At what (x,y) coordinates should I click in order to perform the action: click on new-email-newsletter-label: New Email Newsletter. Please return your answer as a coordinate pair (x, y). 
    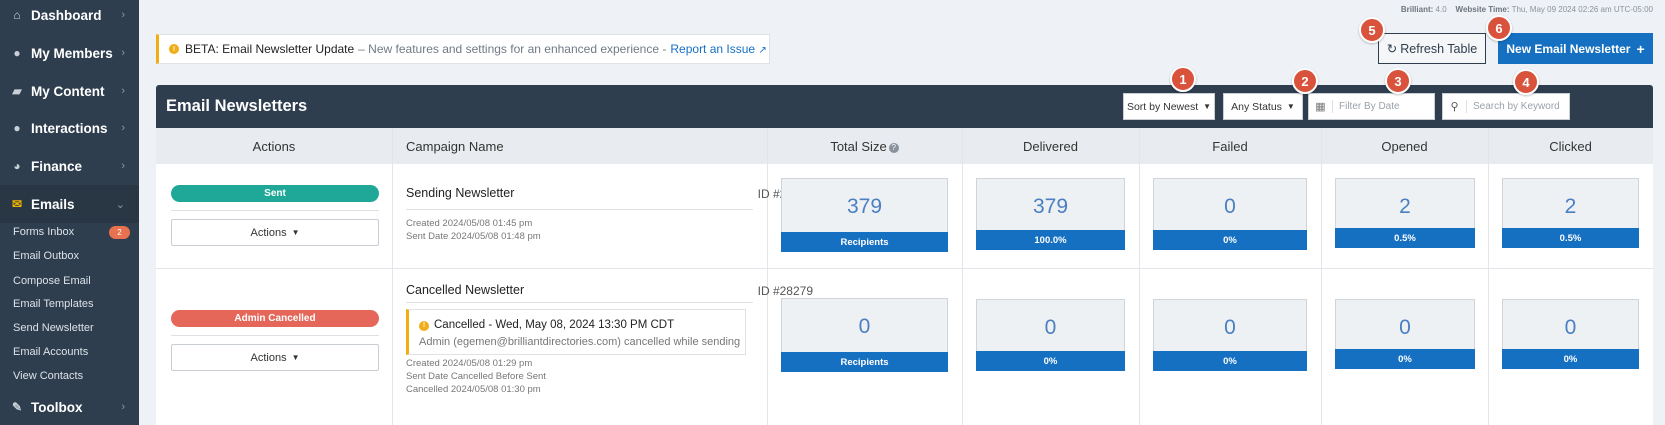
    Looking at the image, I should click on (1568, 48).